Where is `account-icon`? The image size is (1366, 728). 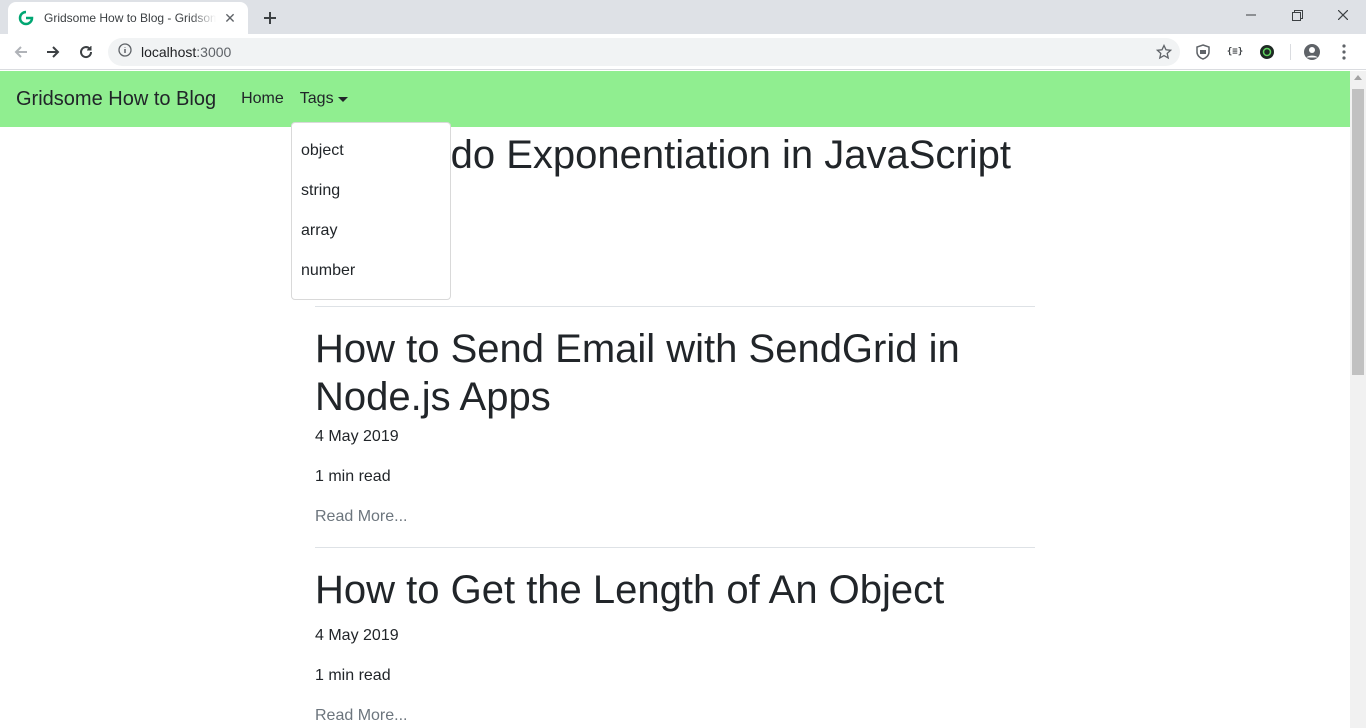 account-icon is located at coordinates (1312, 52).